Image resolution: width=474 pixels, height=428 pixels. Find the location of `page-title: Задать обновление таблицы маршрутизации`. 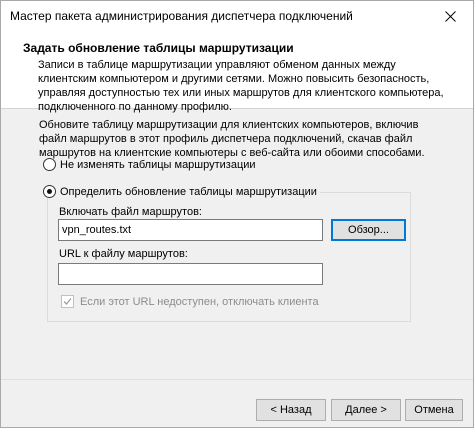

page-title: Задать обновление таблицы маршрутизации is located at coordinates (158, 48).